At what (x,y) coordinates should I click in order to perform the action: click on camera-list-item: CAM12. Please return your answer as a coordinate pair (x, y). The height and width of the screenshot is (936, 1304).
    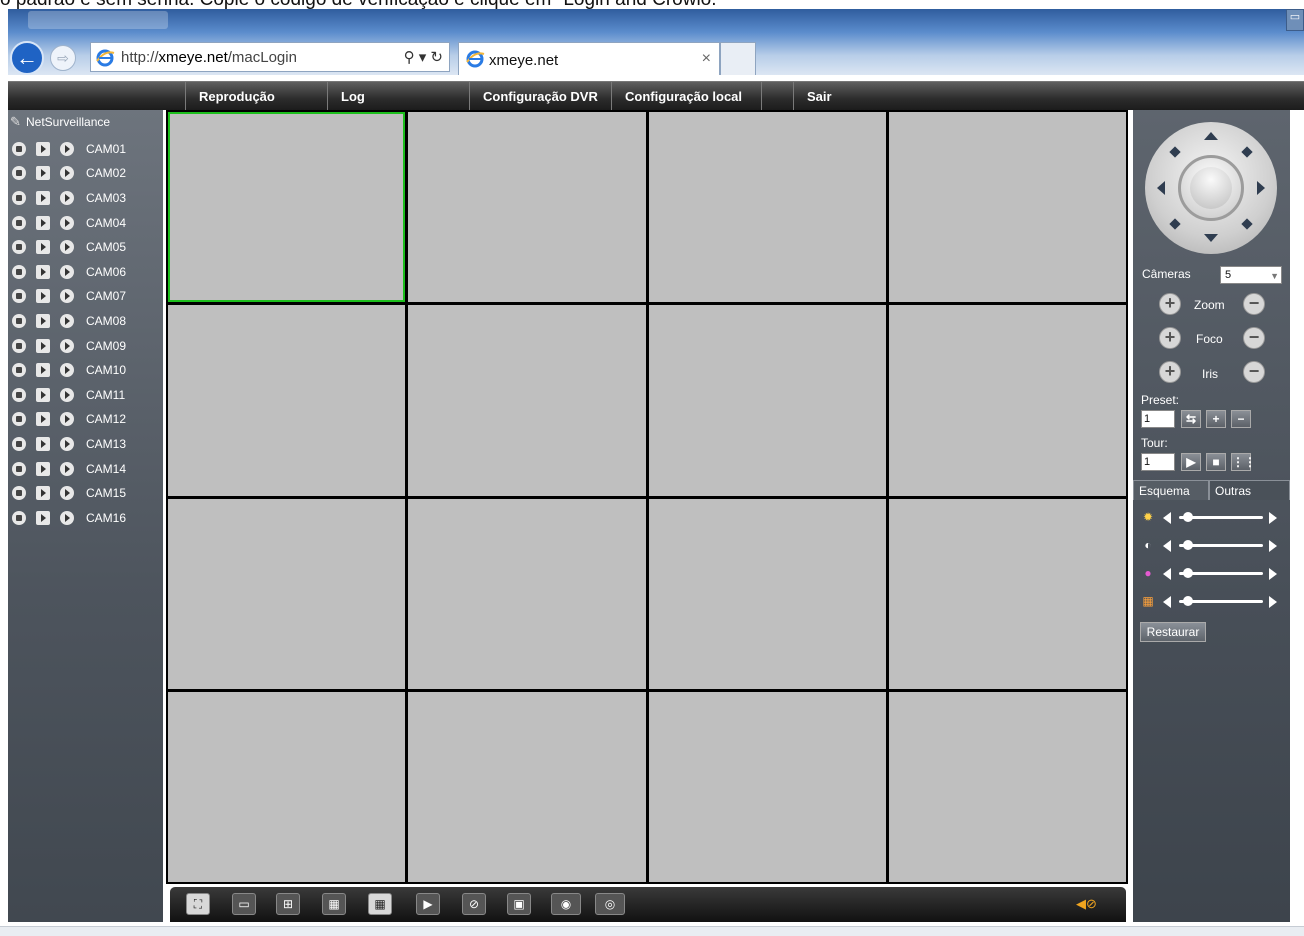
    Looking at the image, I should click on (69, 421).